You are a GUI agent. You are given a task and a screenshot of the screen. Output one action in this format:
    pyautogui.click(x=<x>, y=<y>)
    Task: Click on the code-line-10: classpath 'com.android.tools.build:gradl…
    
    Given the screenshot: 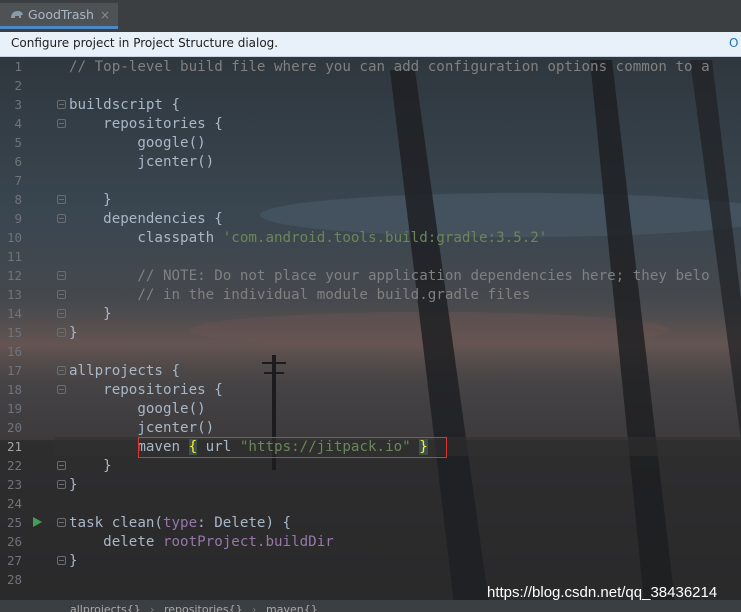 What is the action you would take?
    pyautogui.click(x=308, y=238)
    